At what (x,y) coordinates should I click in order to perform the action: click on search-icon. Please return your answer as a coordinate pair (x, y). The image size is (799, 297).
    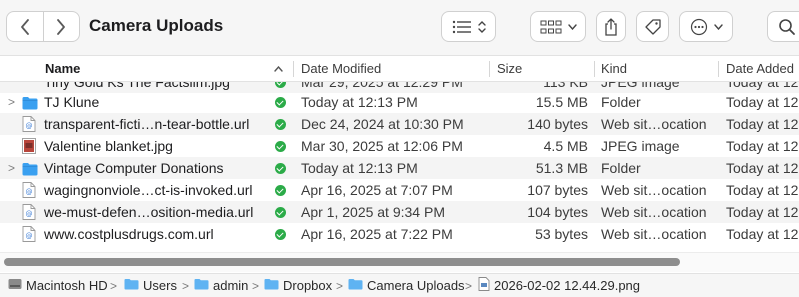
    Looking at the image, I should click on (787, 26).